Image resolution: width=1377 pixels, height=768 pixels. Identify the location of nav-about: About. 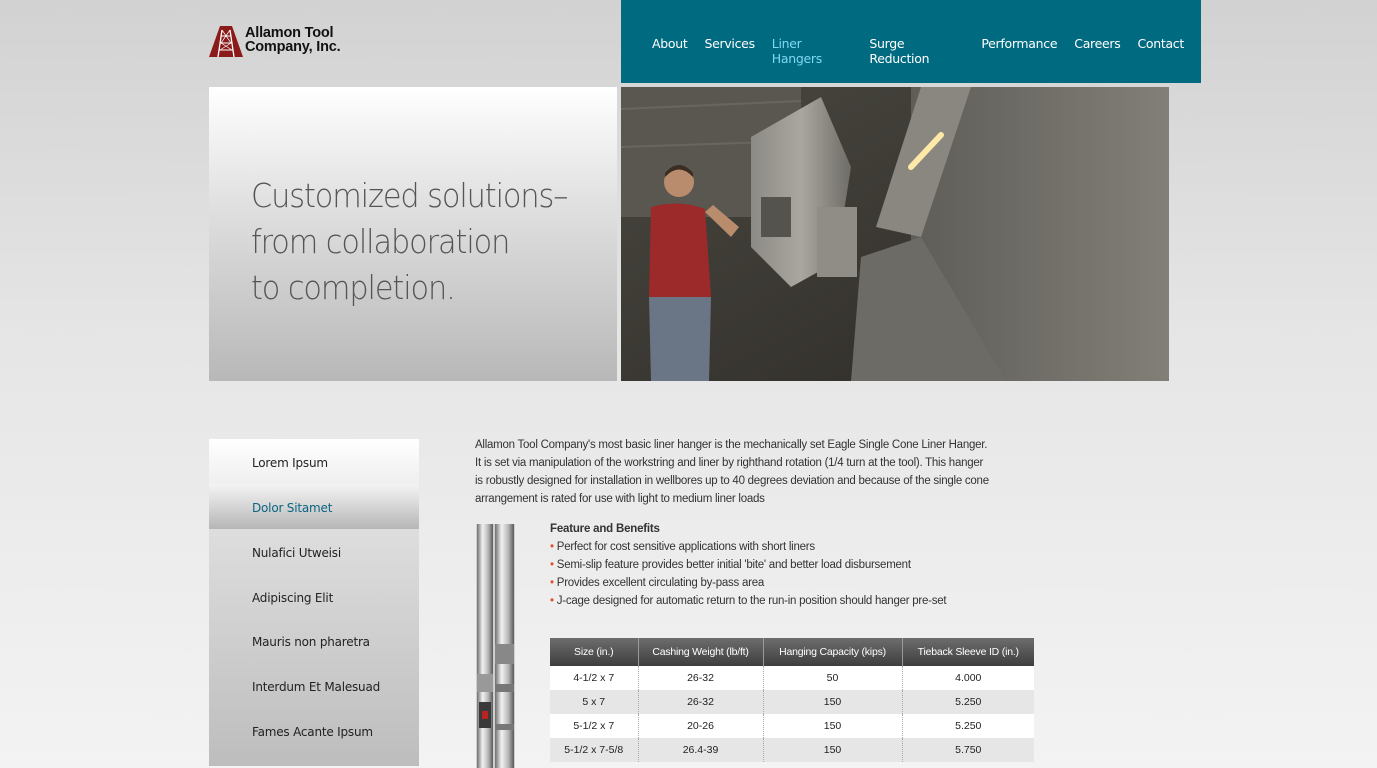
(670, 51).